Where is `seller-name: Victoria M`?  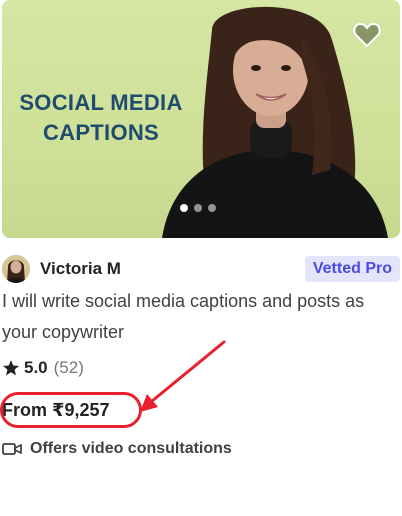 seller-name: Victoria M is located at coordinates (80, 269).